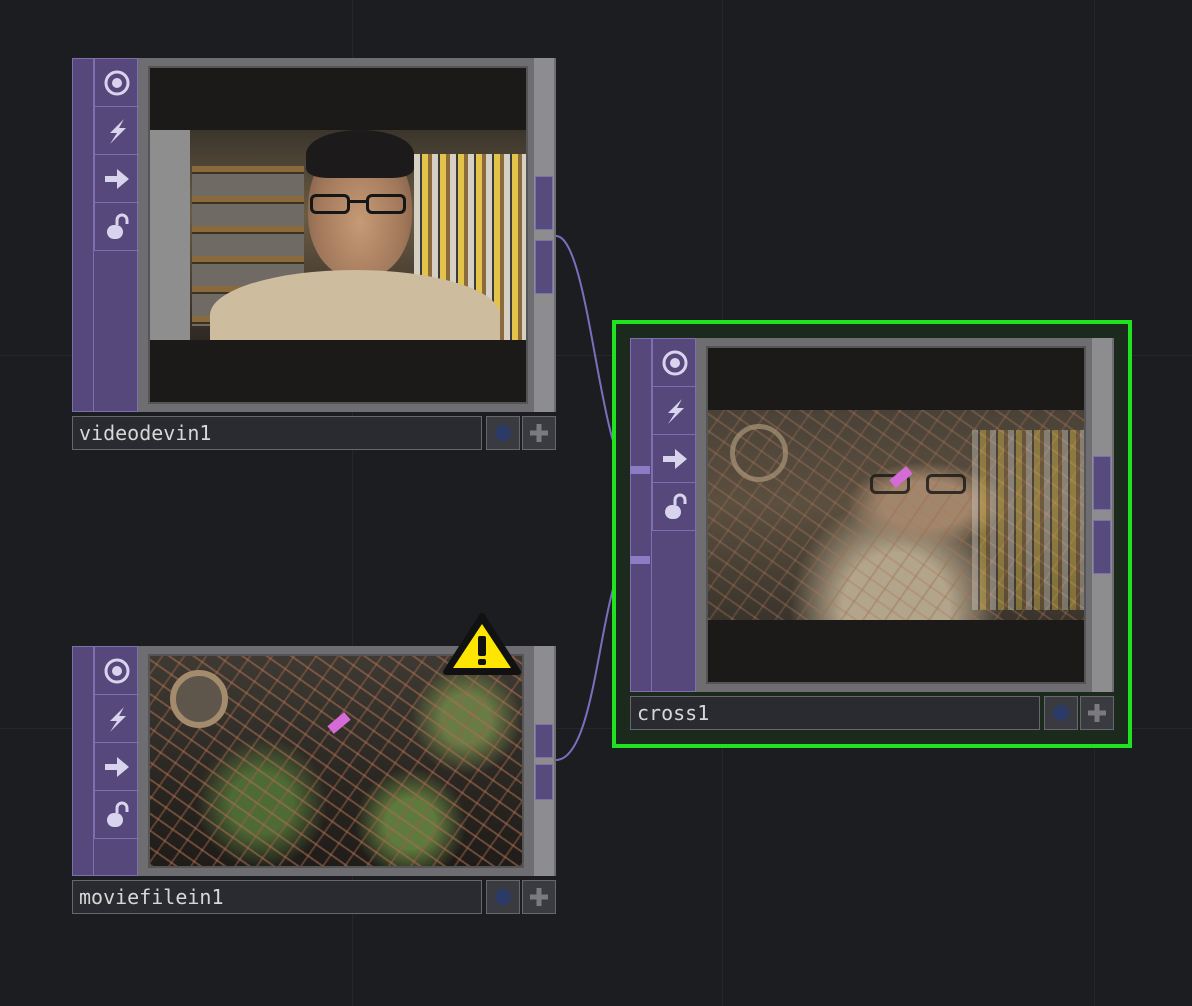  What do you see at coordinates (170, 235) in the screenshot?
I see `wall` at bounding box center [170, 235].